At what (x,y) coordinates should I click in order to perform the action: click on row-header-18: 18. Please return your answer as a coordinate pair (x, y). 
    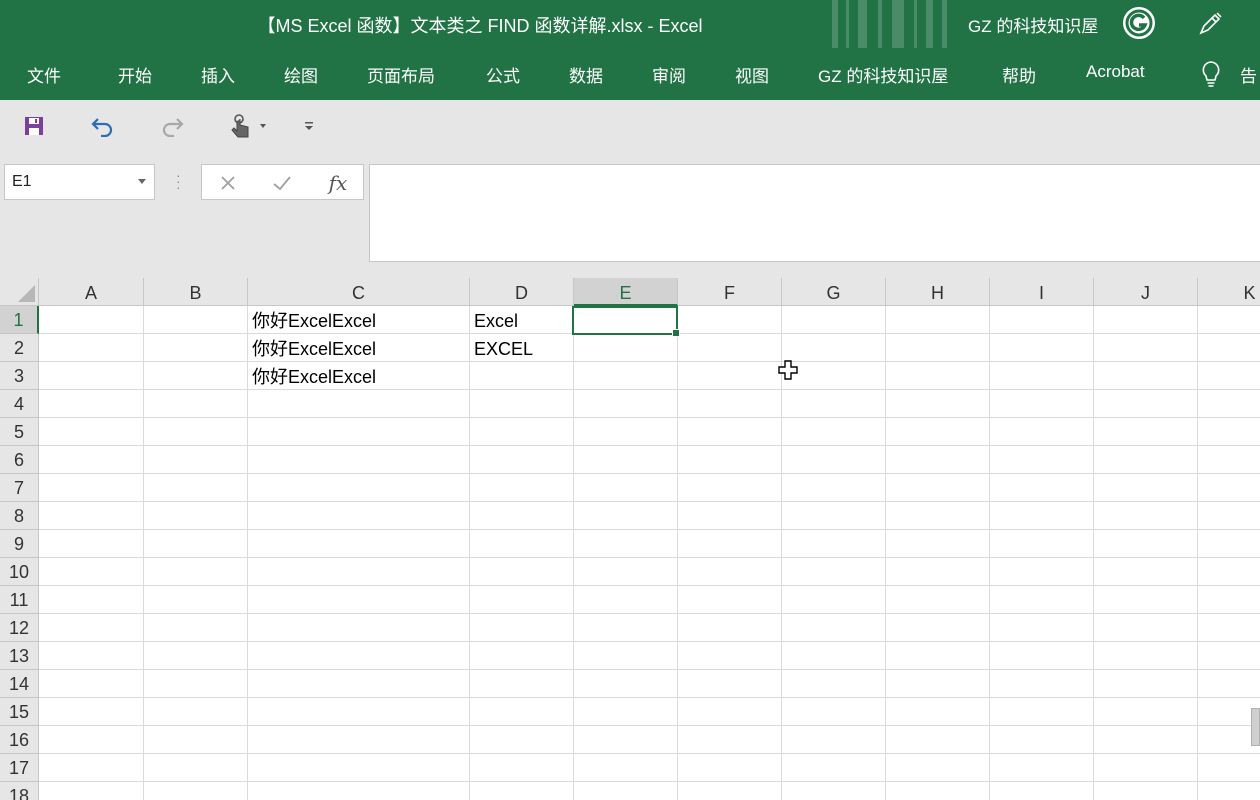
    Looking at the image, I should click on (19, 791).